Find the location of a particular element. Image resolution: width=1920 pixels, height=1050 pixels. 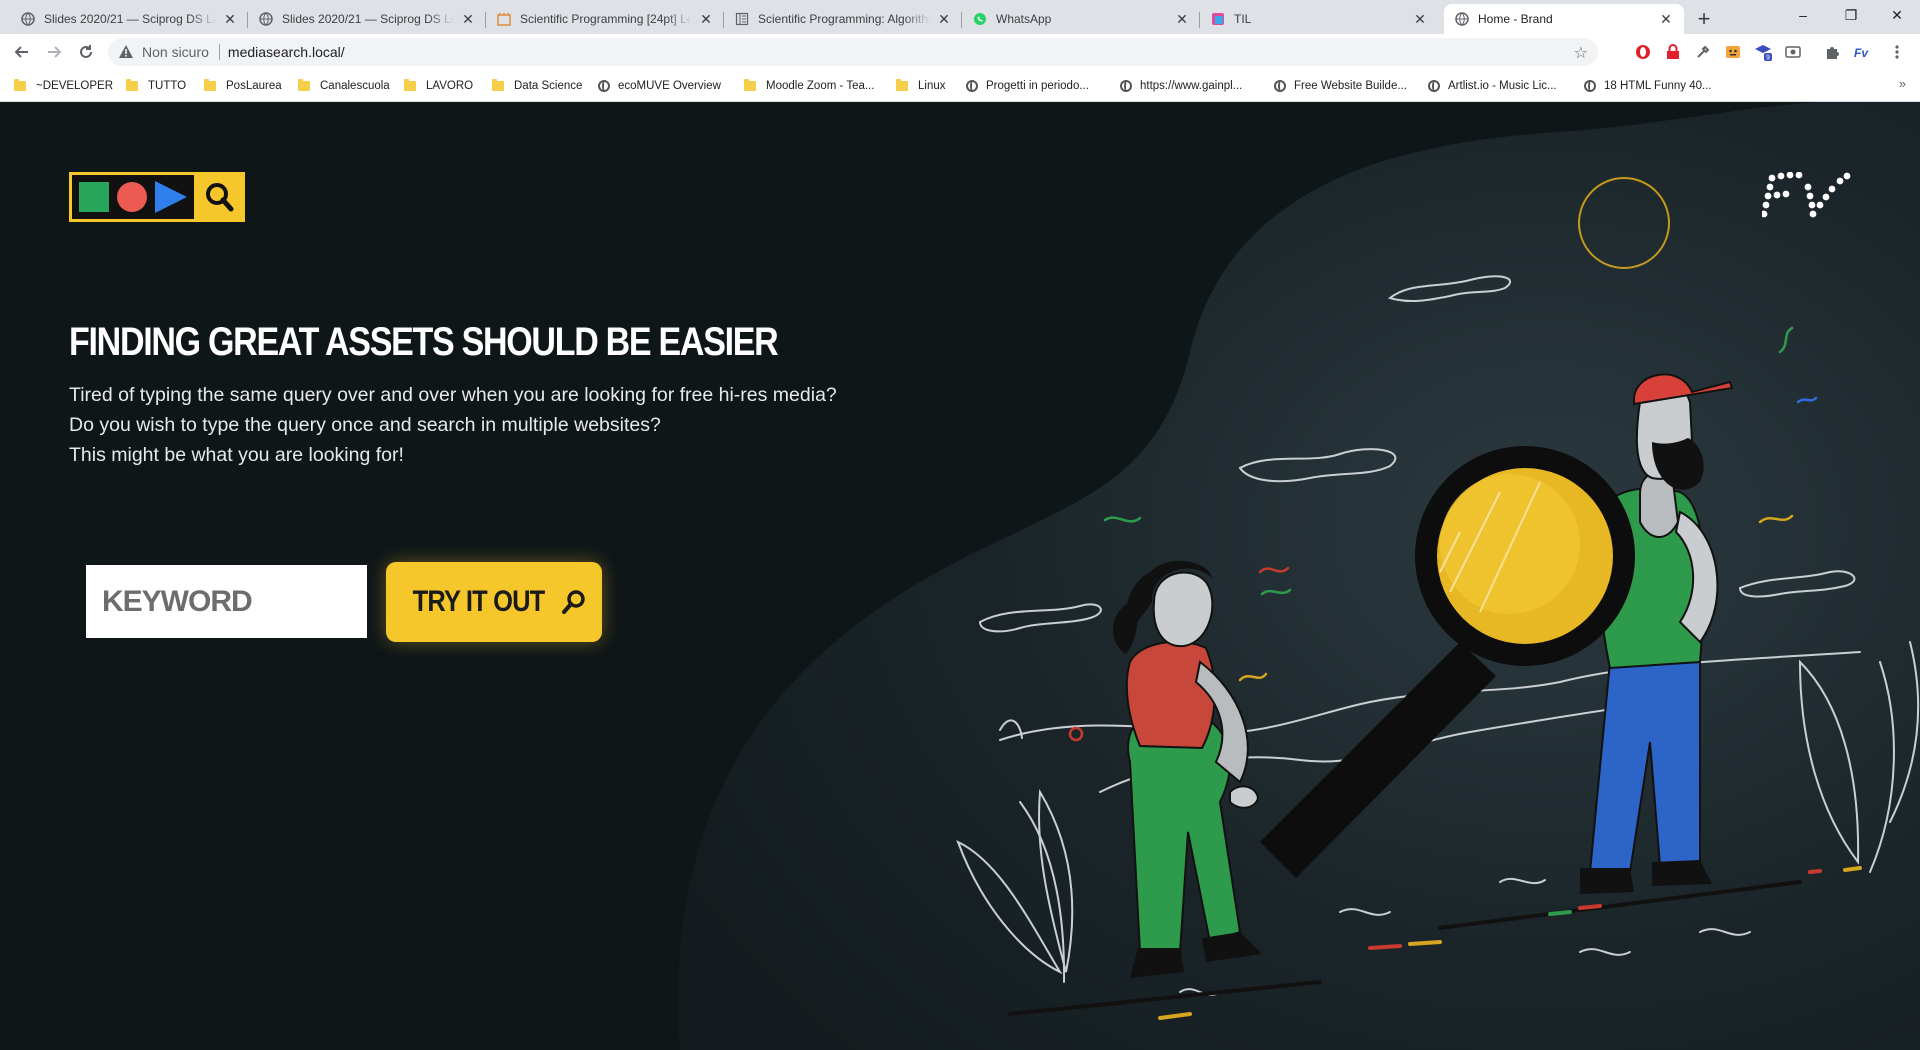

man-figure is located at coordinates (1657, 633).